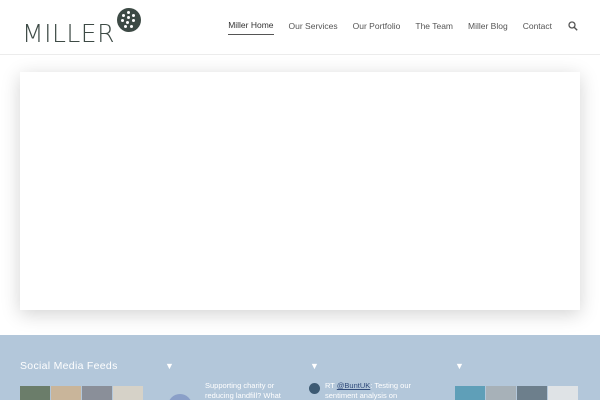 The image size is (600, 400). What do you see at coordinates (314, 388) in the screenshot?
I see `twitter-icon` at bounding box center [314, 388].